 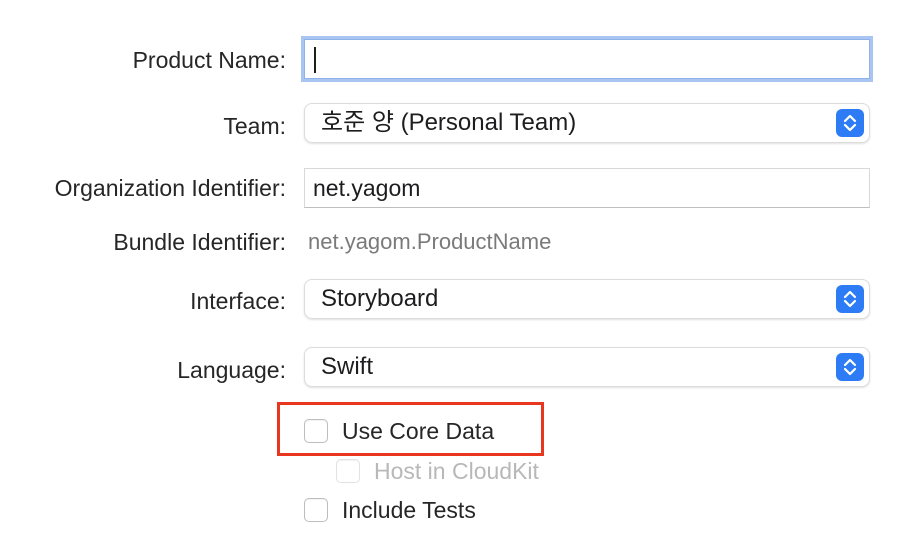 I want to click on team-popup: 호준 양 (Personal Team), so click(x=587, y=123).